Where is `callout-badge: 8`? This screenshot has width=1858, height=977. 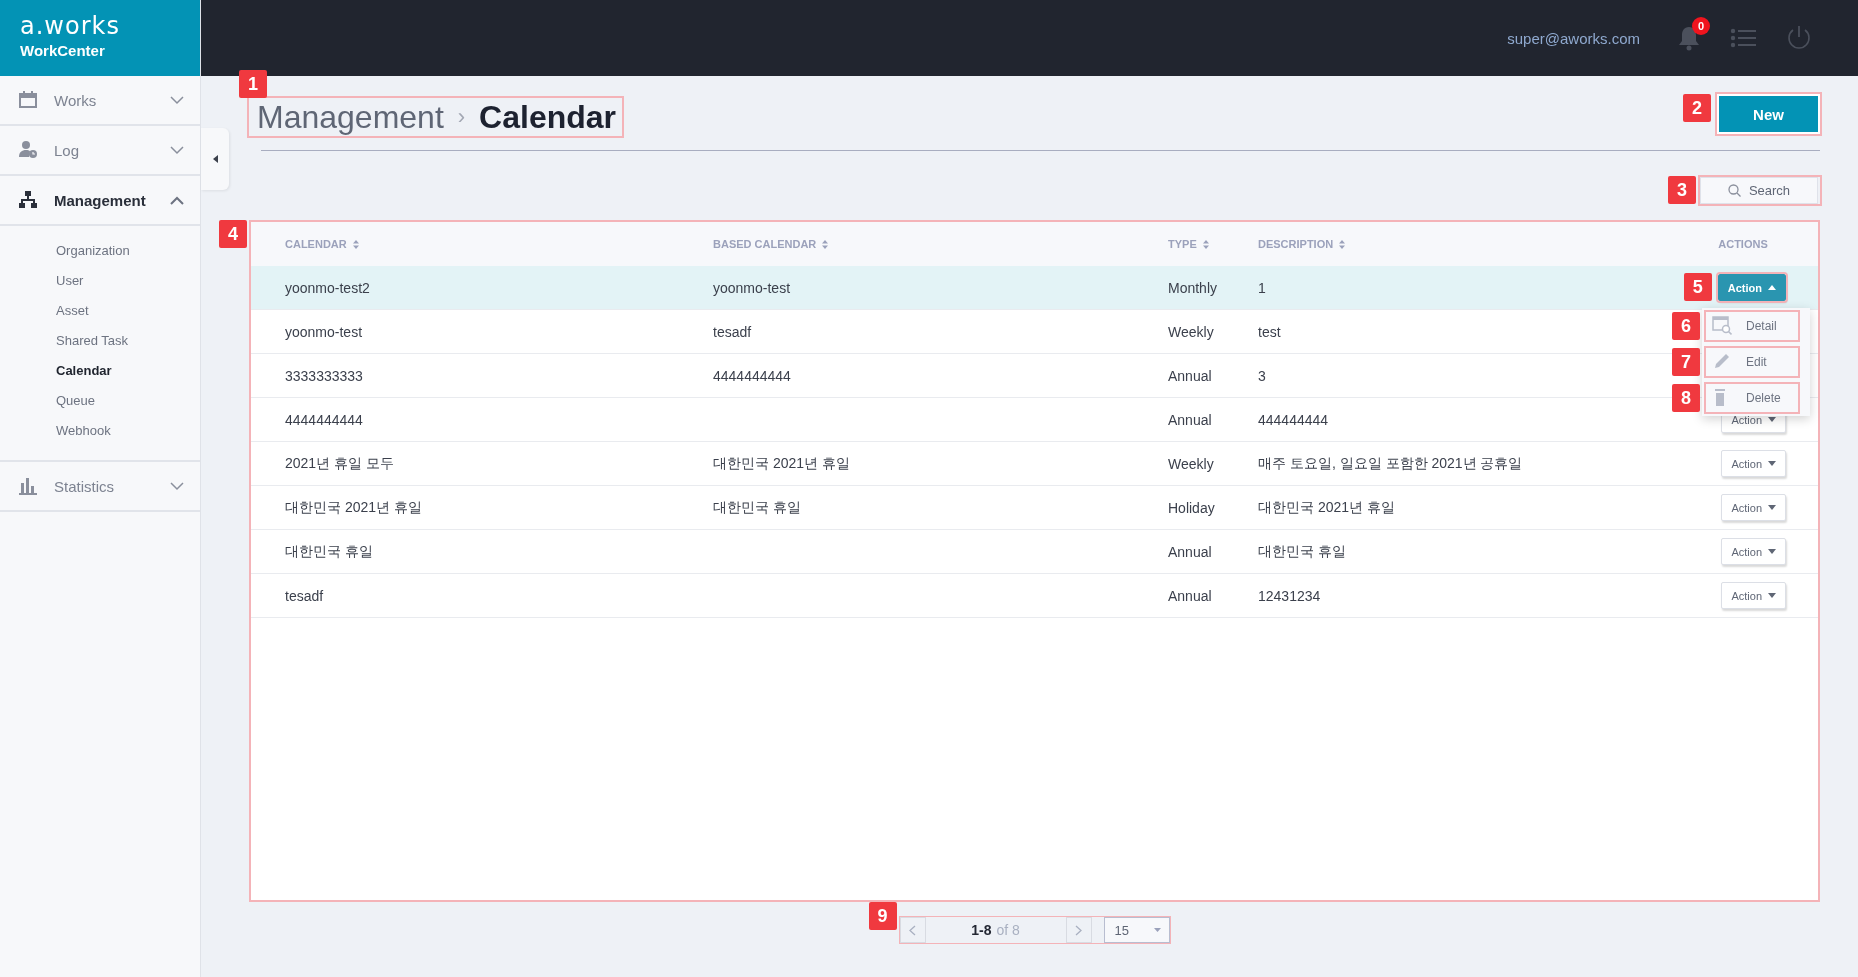 callout-badge: 8 is located at coordinates (1686, 398).